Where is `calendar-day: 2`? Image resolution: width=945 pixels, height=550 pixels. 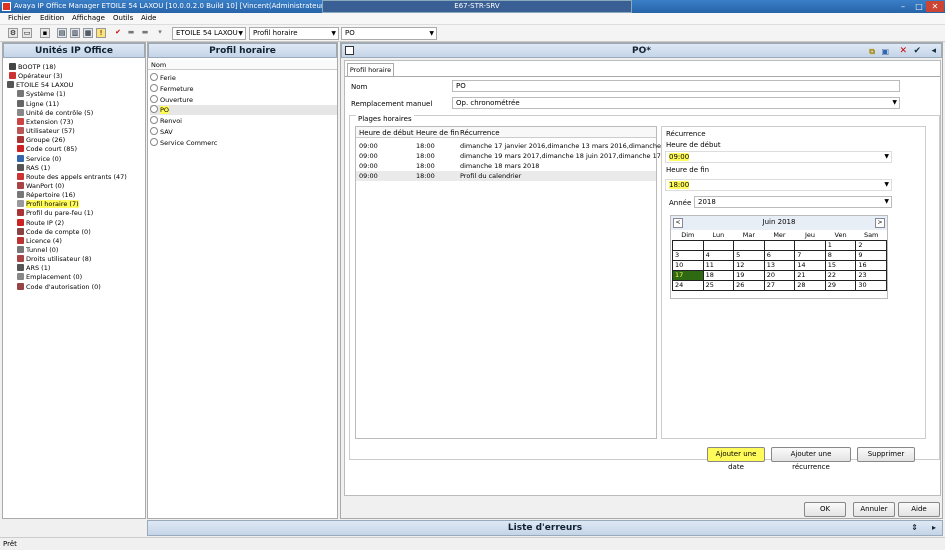
calendar-day: 2 is located at coordinates (871, 245).